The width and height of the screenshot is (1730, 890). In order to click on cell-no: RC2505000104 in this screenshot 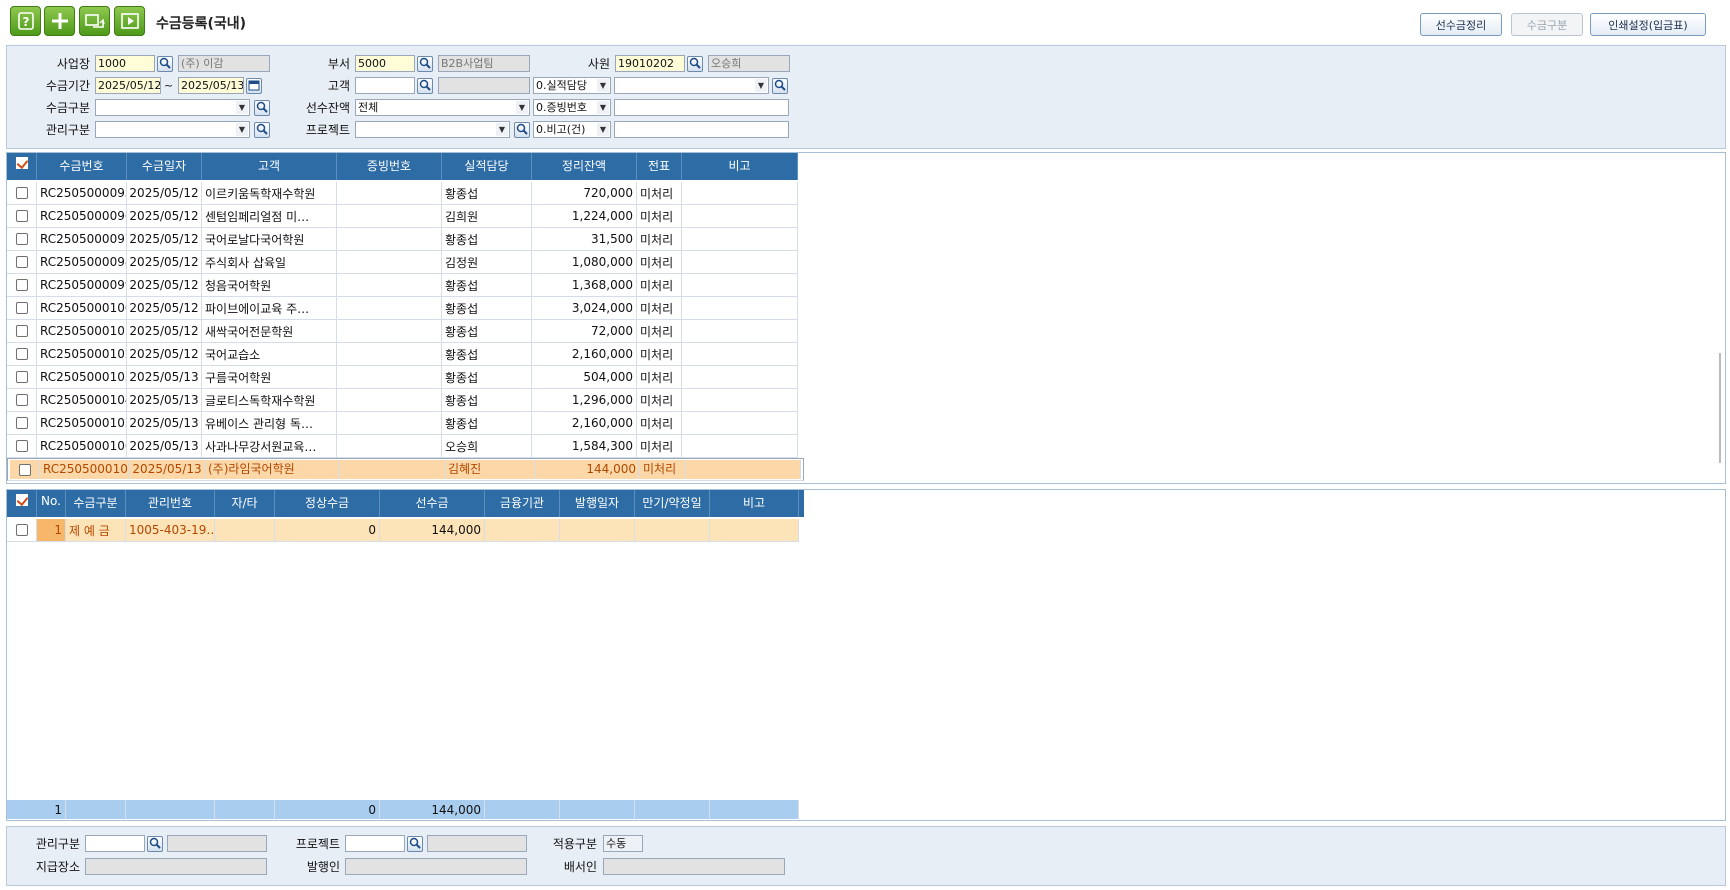, I will do `click(82, 400)`.